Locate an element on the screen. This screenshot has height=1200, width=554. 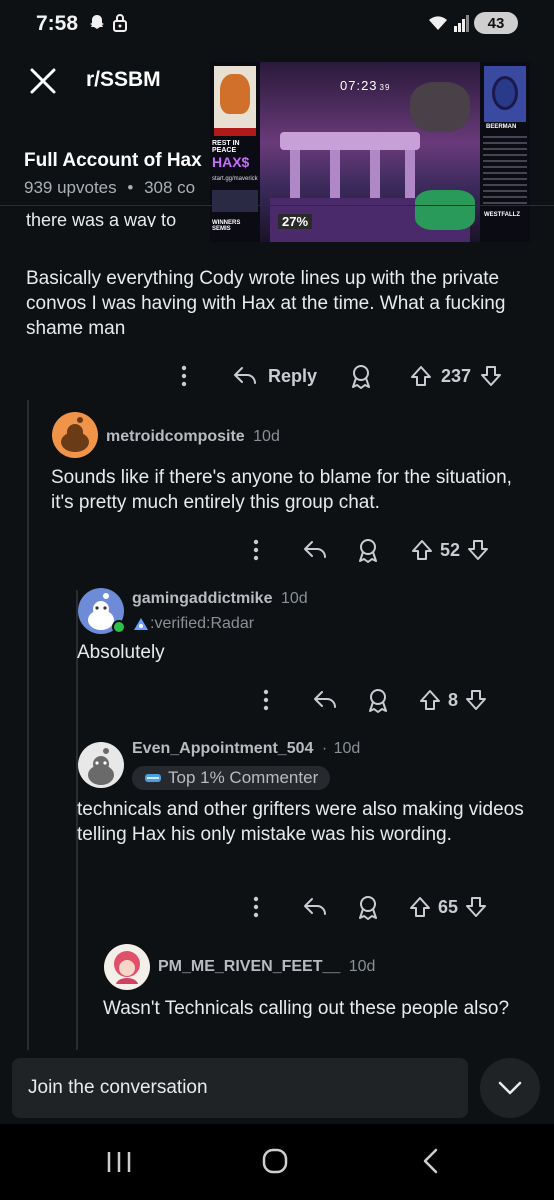
battery-indicator: 43 is located at coordinates (496, 23).